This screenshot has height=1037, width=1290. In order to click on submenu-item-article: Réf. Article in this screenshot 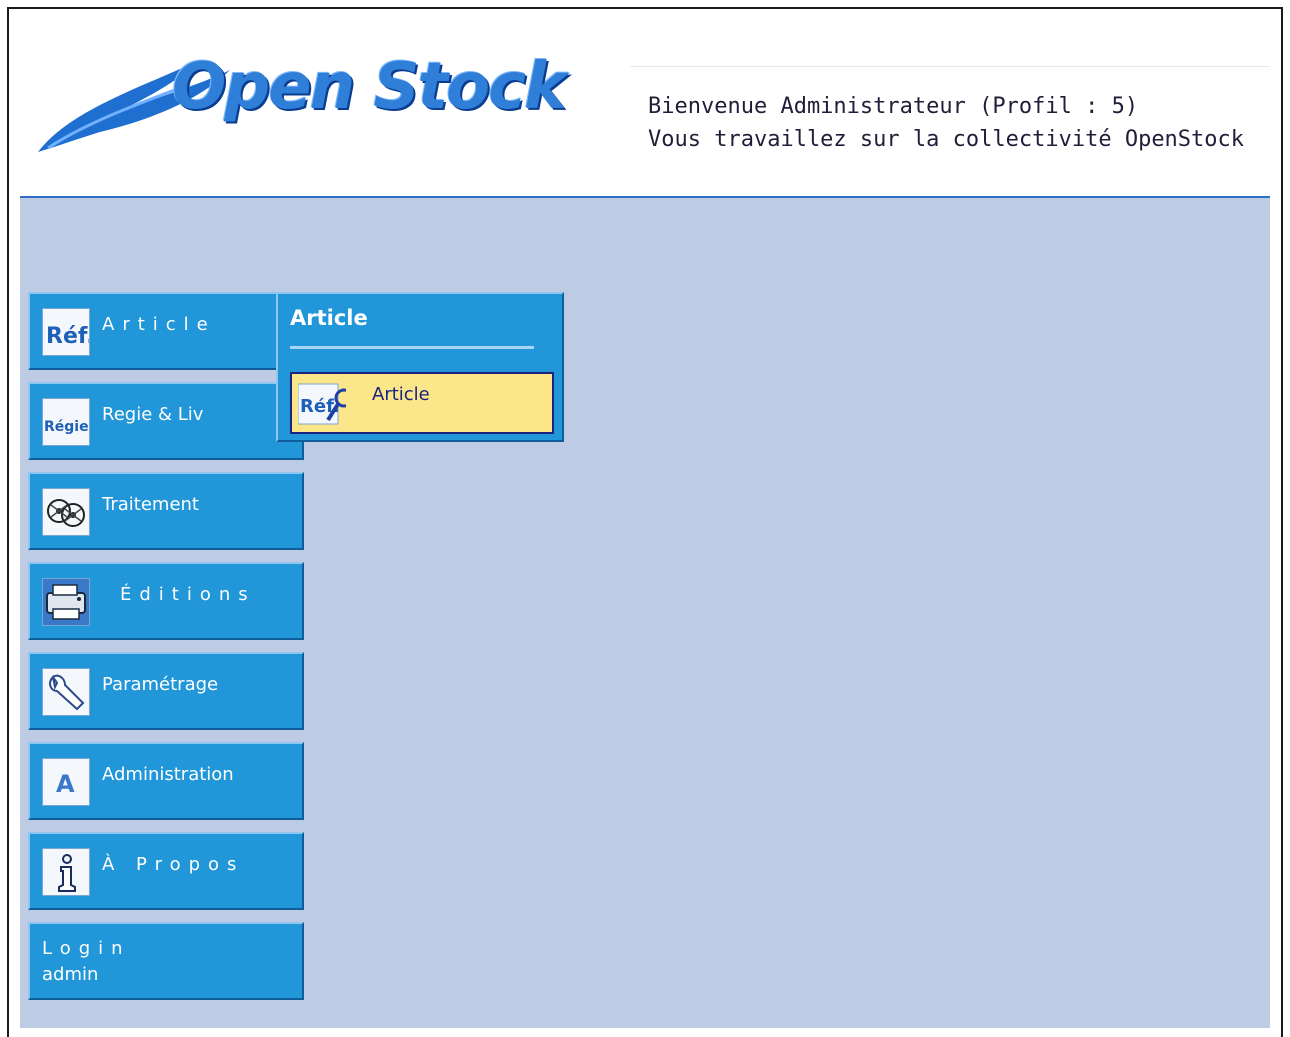, I will do `click(422, 403)`.